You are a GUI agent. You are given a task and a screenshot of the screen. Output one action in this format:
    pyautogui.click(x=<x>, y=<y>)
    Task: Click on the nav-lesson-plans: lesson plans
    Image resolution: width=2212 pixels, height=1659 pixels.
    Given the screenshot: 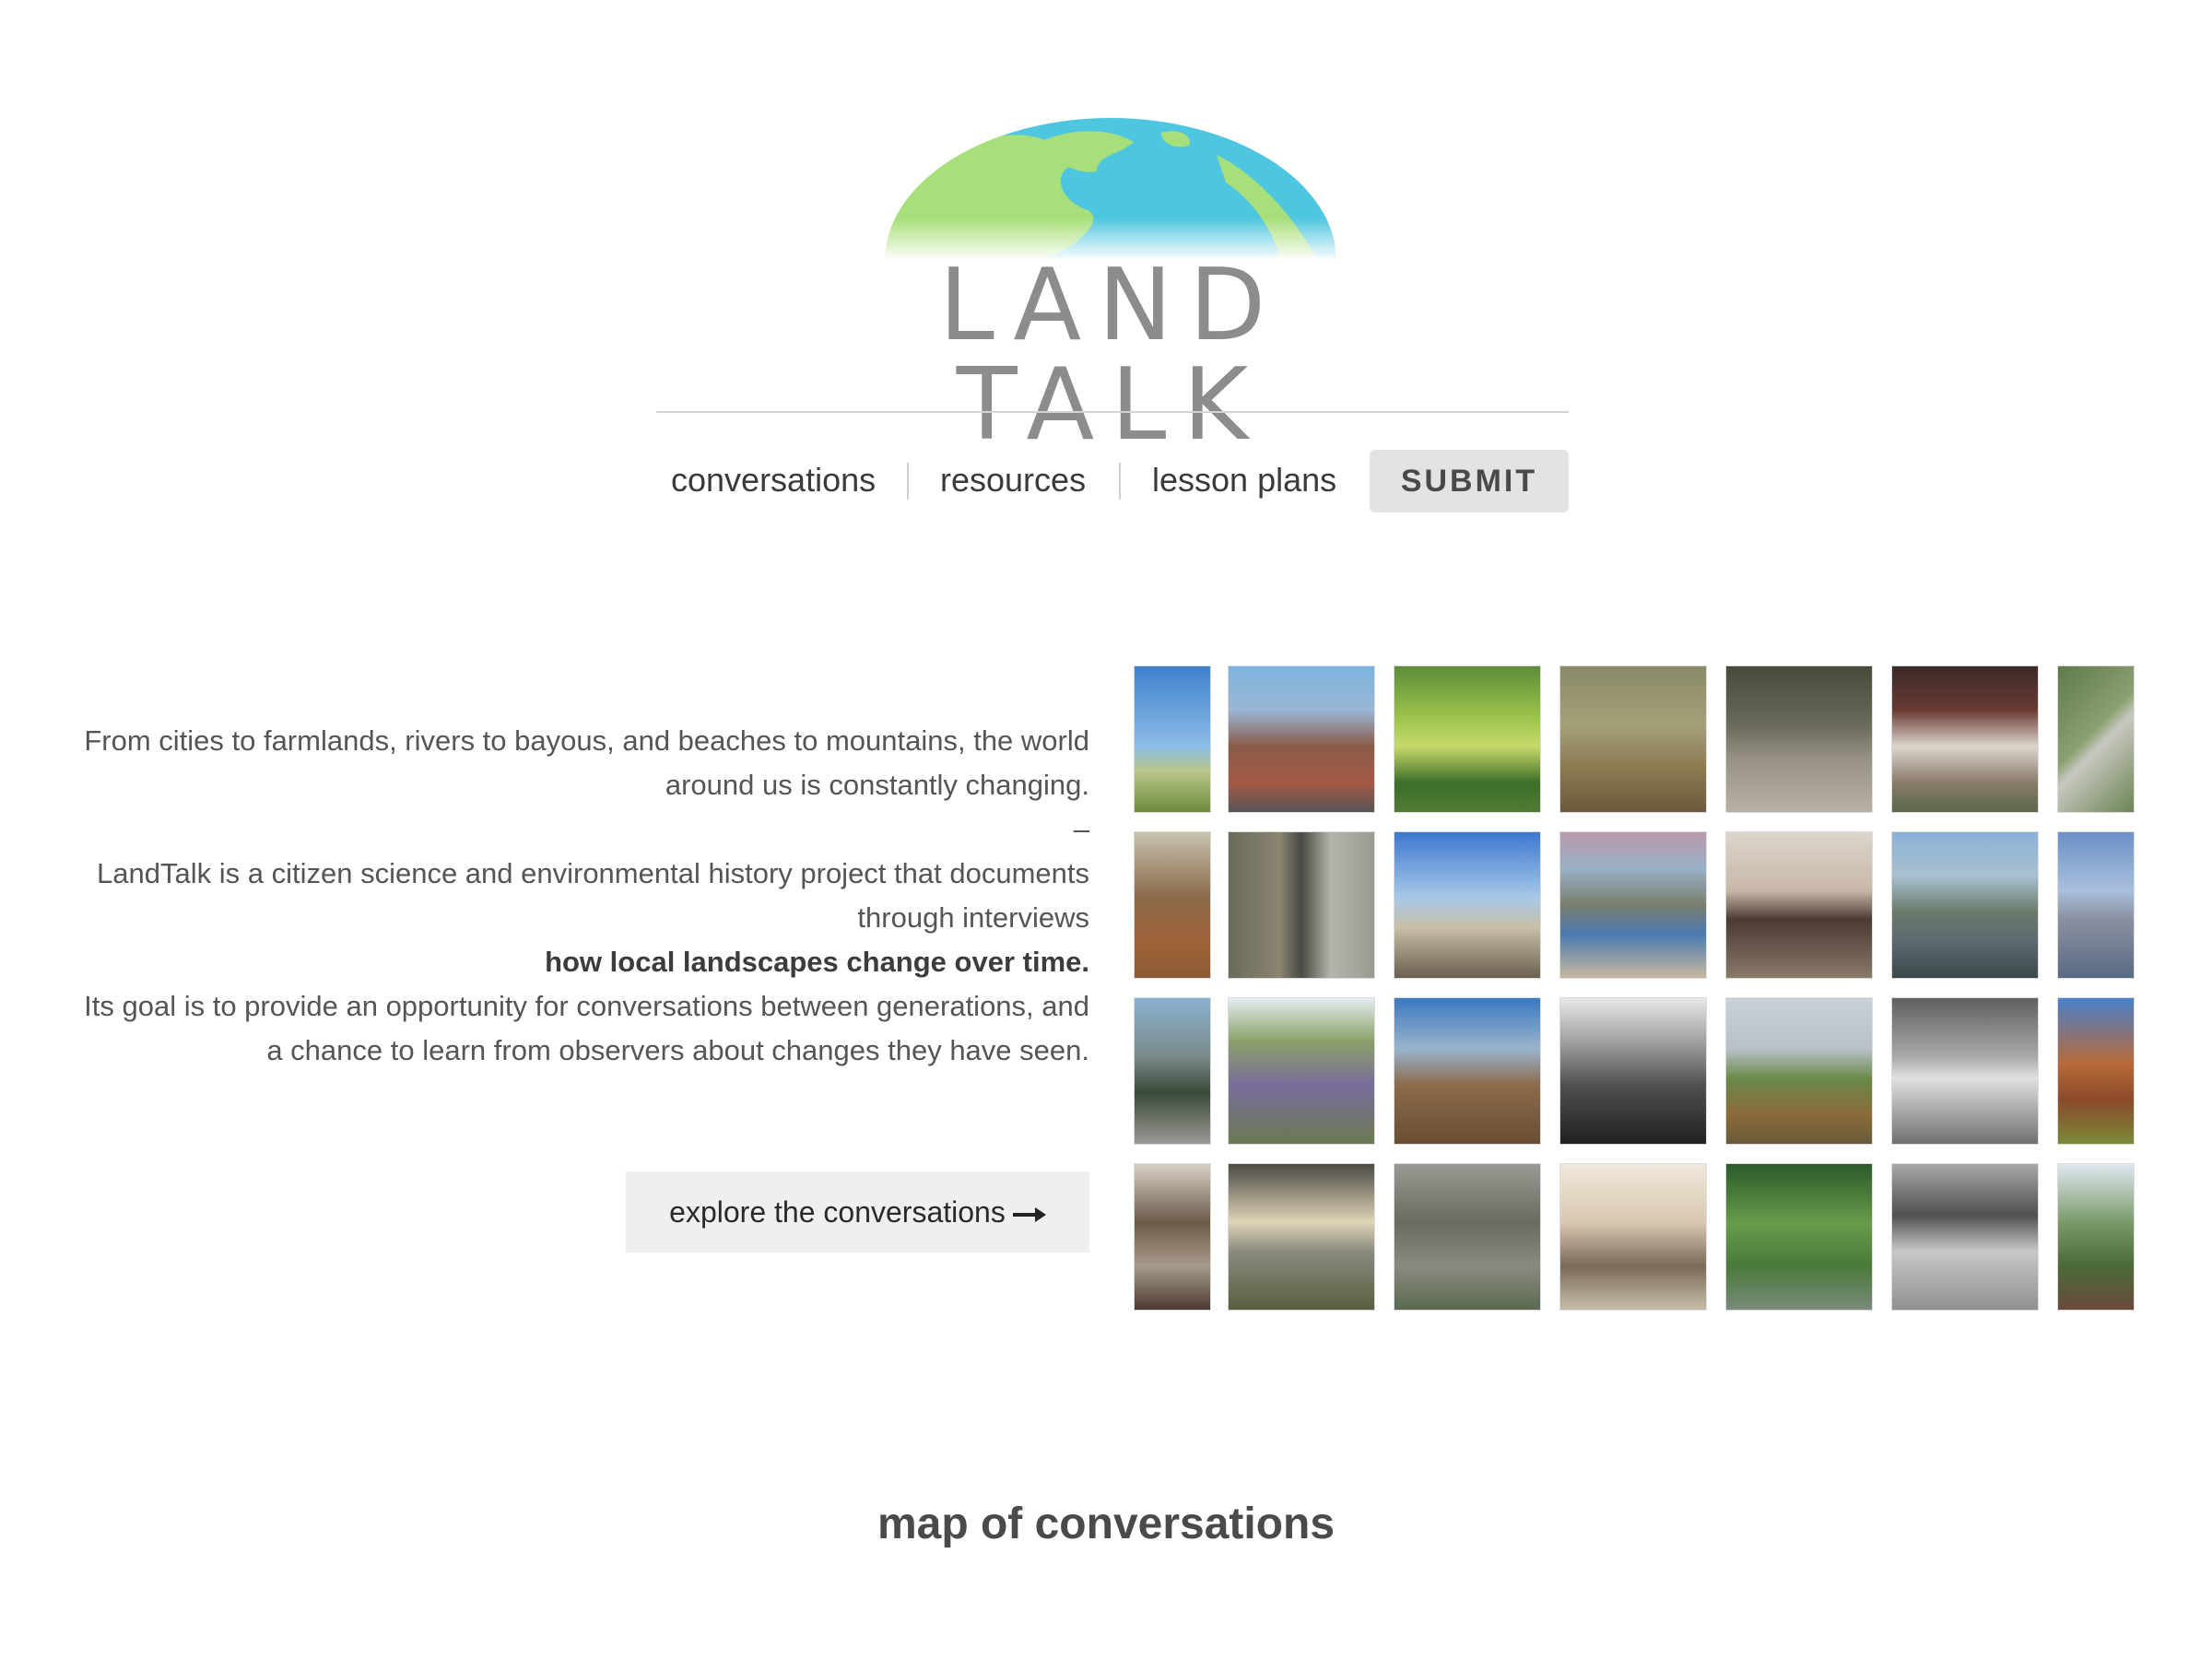 What is the action you would take?
    pyautogui.click(x=1244, y=480)
    